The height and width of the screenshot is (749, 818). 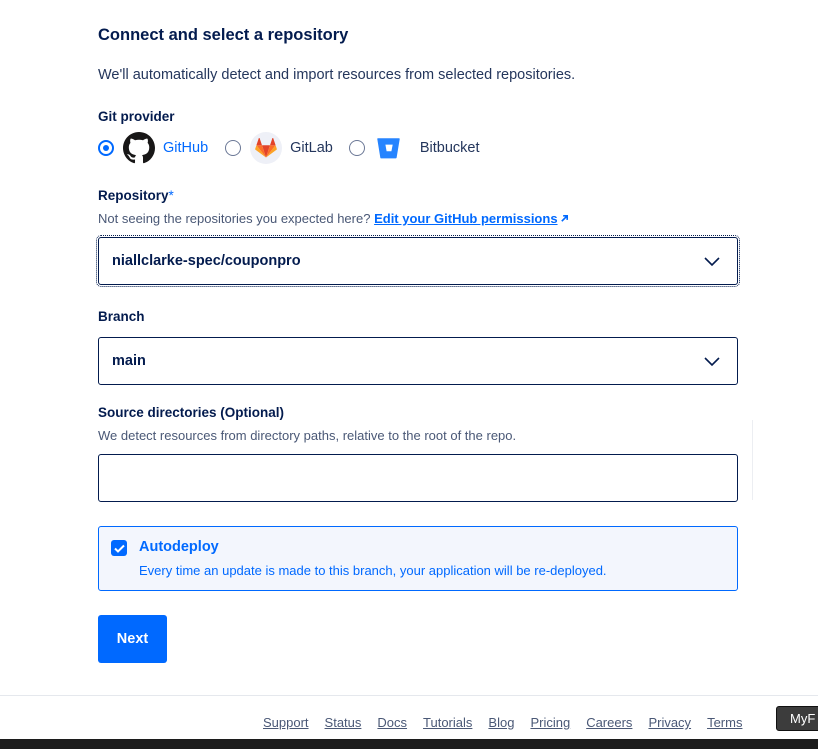 What do you see at coordinates (129, 361) in the screenshot?
I see `branch-value: main` at bounding box center [129, 361].